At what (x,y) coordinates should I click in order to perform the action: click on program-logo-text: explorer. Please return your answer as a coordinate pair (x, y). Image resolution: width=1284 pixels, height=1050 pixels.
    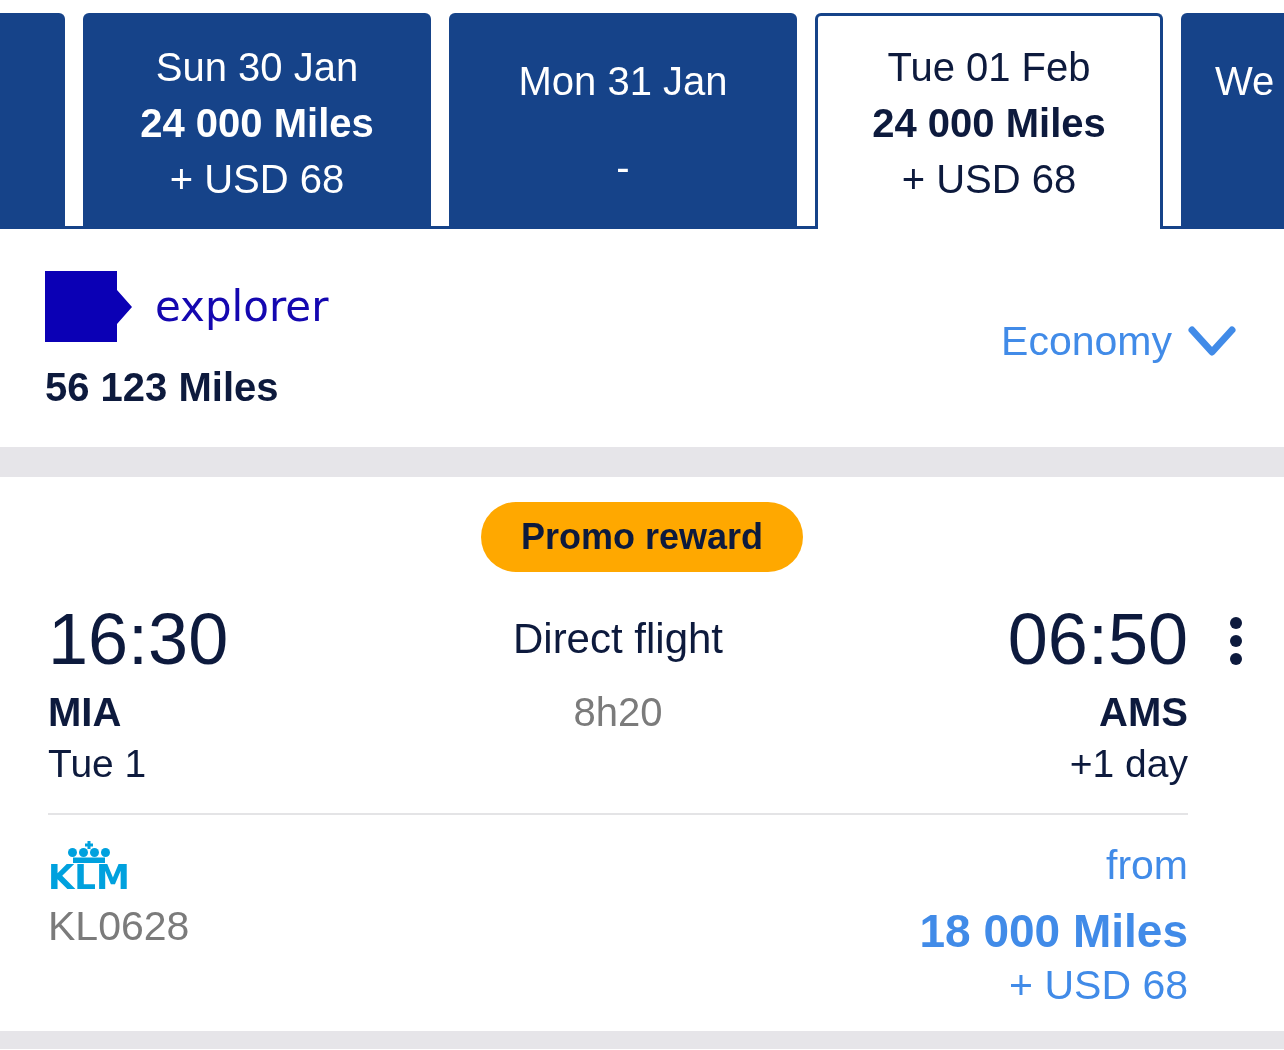
    Looking at the image, I should click on (242, 306).